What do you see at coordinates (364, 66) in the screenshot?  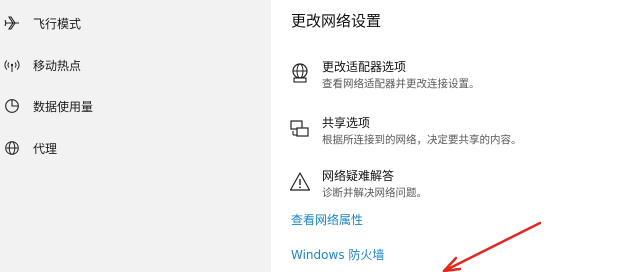 I see `option-title: 更改适配器选项` at bounding box center [364, 66].